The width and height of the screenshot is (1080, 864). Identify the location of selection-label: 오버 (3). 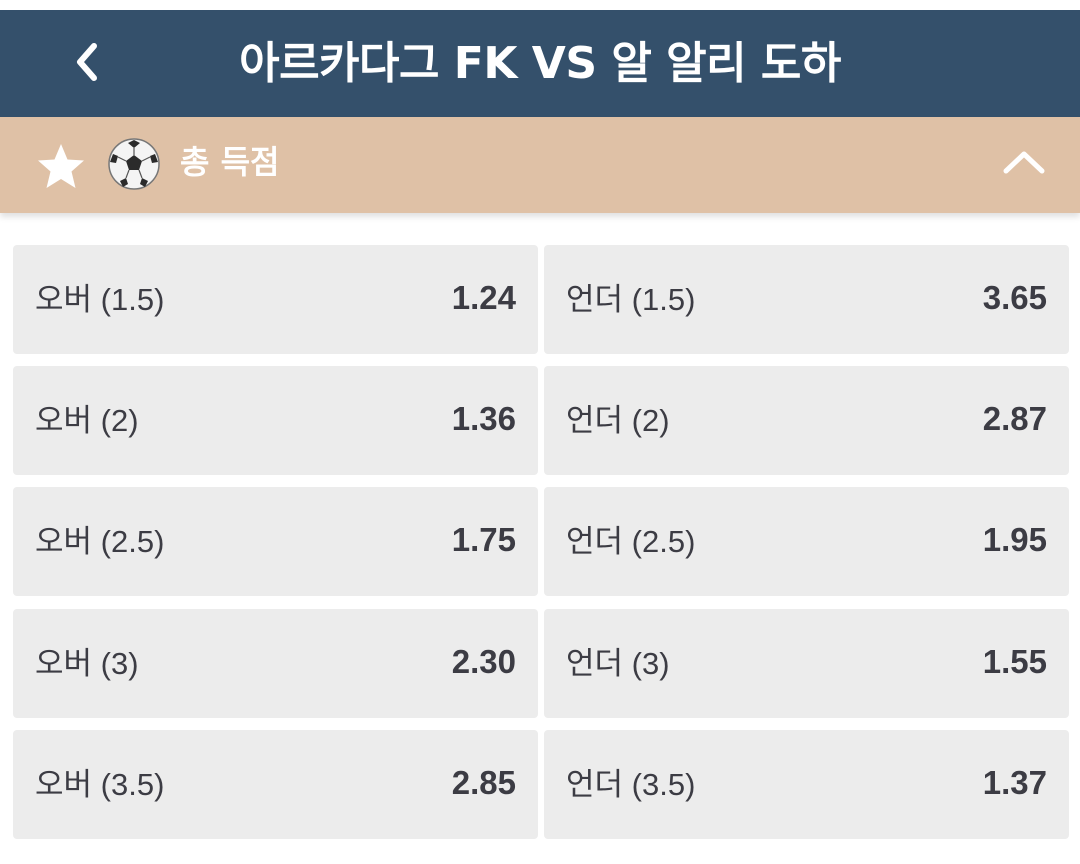
(87, 663).